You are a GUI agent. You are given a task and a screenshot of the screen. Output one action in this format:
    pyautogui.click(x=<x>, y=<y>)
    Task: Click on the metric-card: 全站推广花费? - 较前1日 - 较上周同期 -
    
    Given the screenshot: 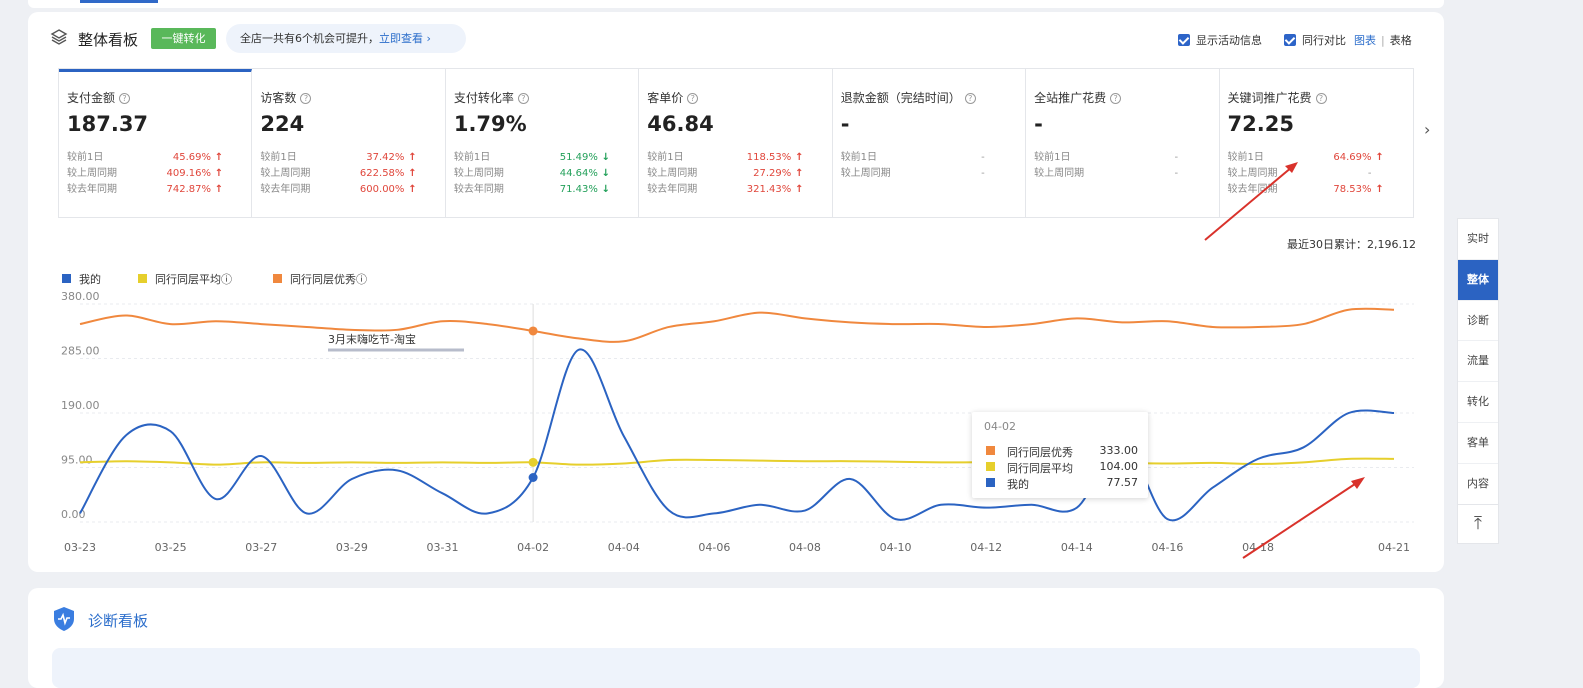 What is the action you would take?
    pyautogui.click(x=1123, y=143)
    